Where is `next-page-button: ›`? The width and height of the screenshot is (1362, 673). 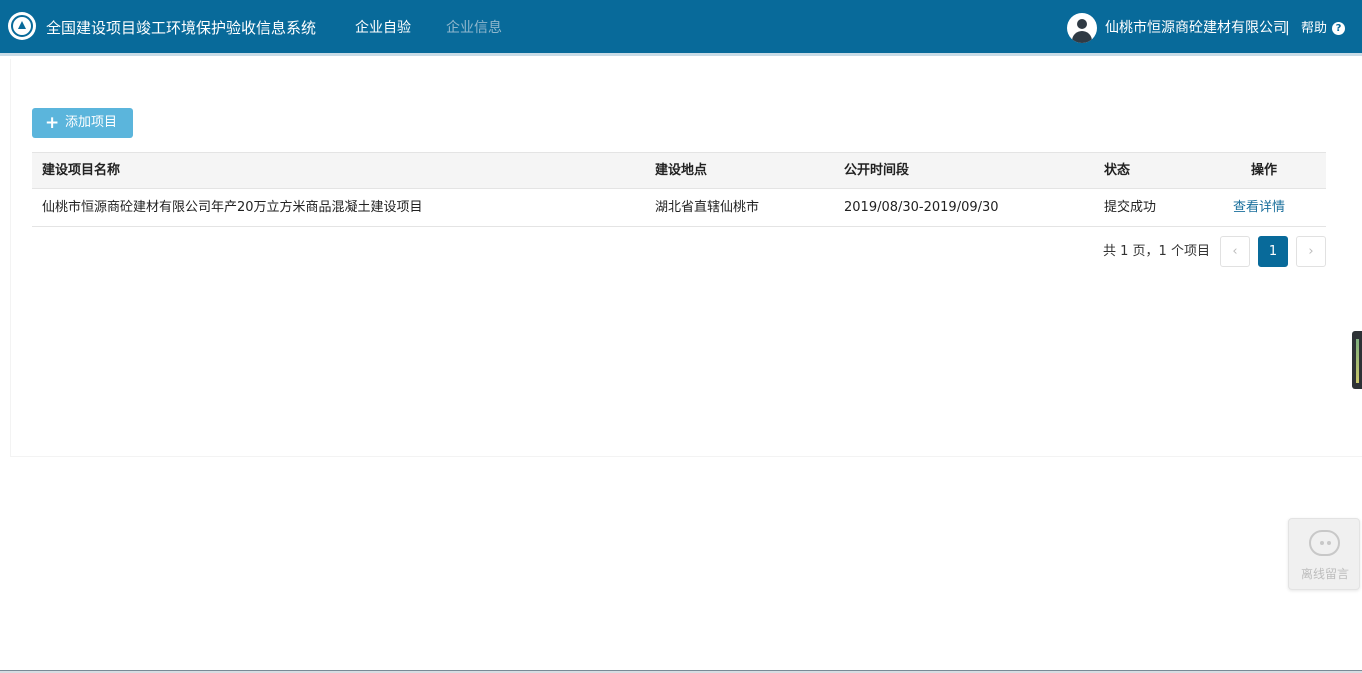
next-page-button: › is located at coordinates (1311, 251).